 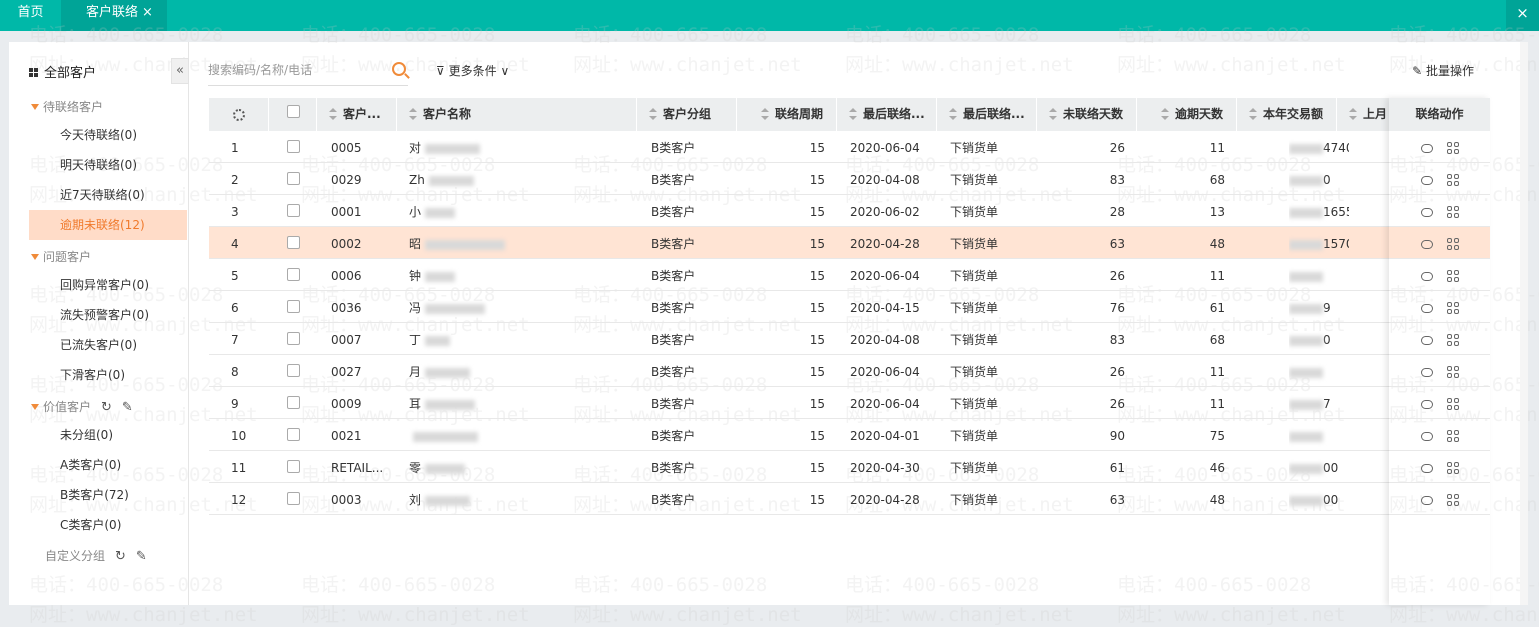 I want to click on table-row: 7 0007 丁 B类客户 15 2020-04-08 下销货单 83 68 0, so click(x=849, y=339).